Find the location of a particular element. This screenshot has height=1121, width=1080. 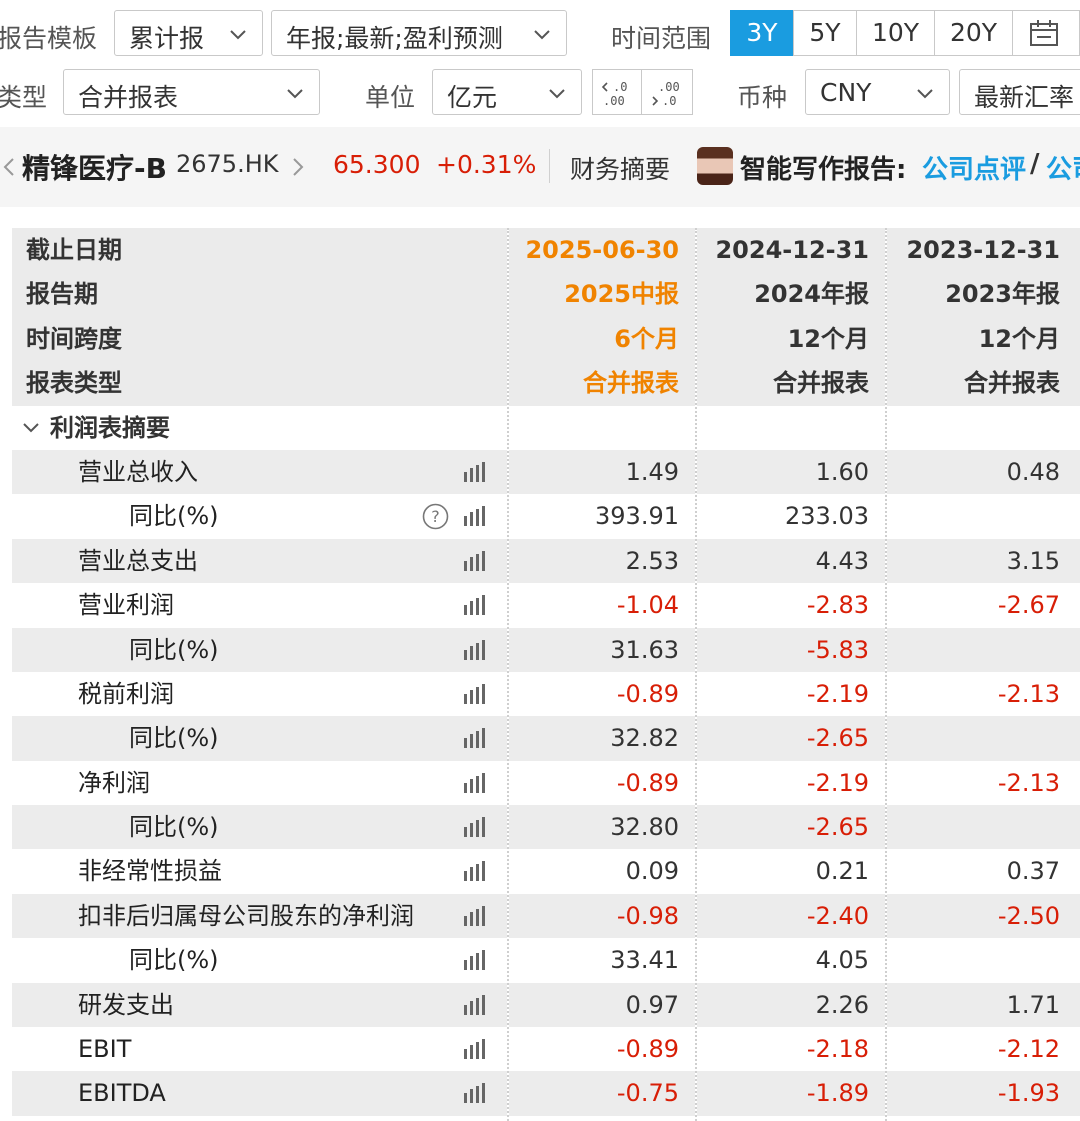

table-row: 同比(%)? 393.91 233.03 is located at coordinates (546, 516).